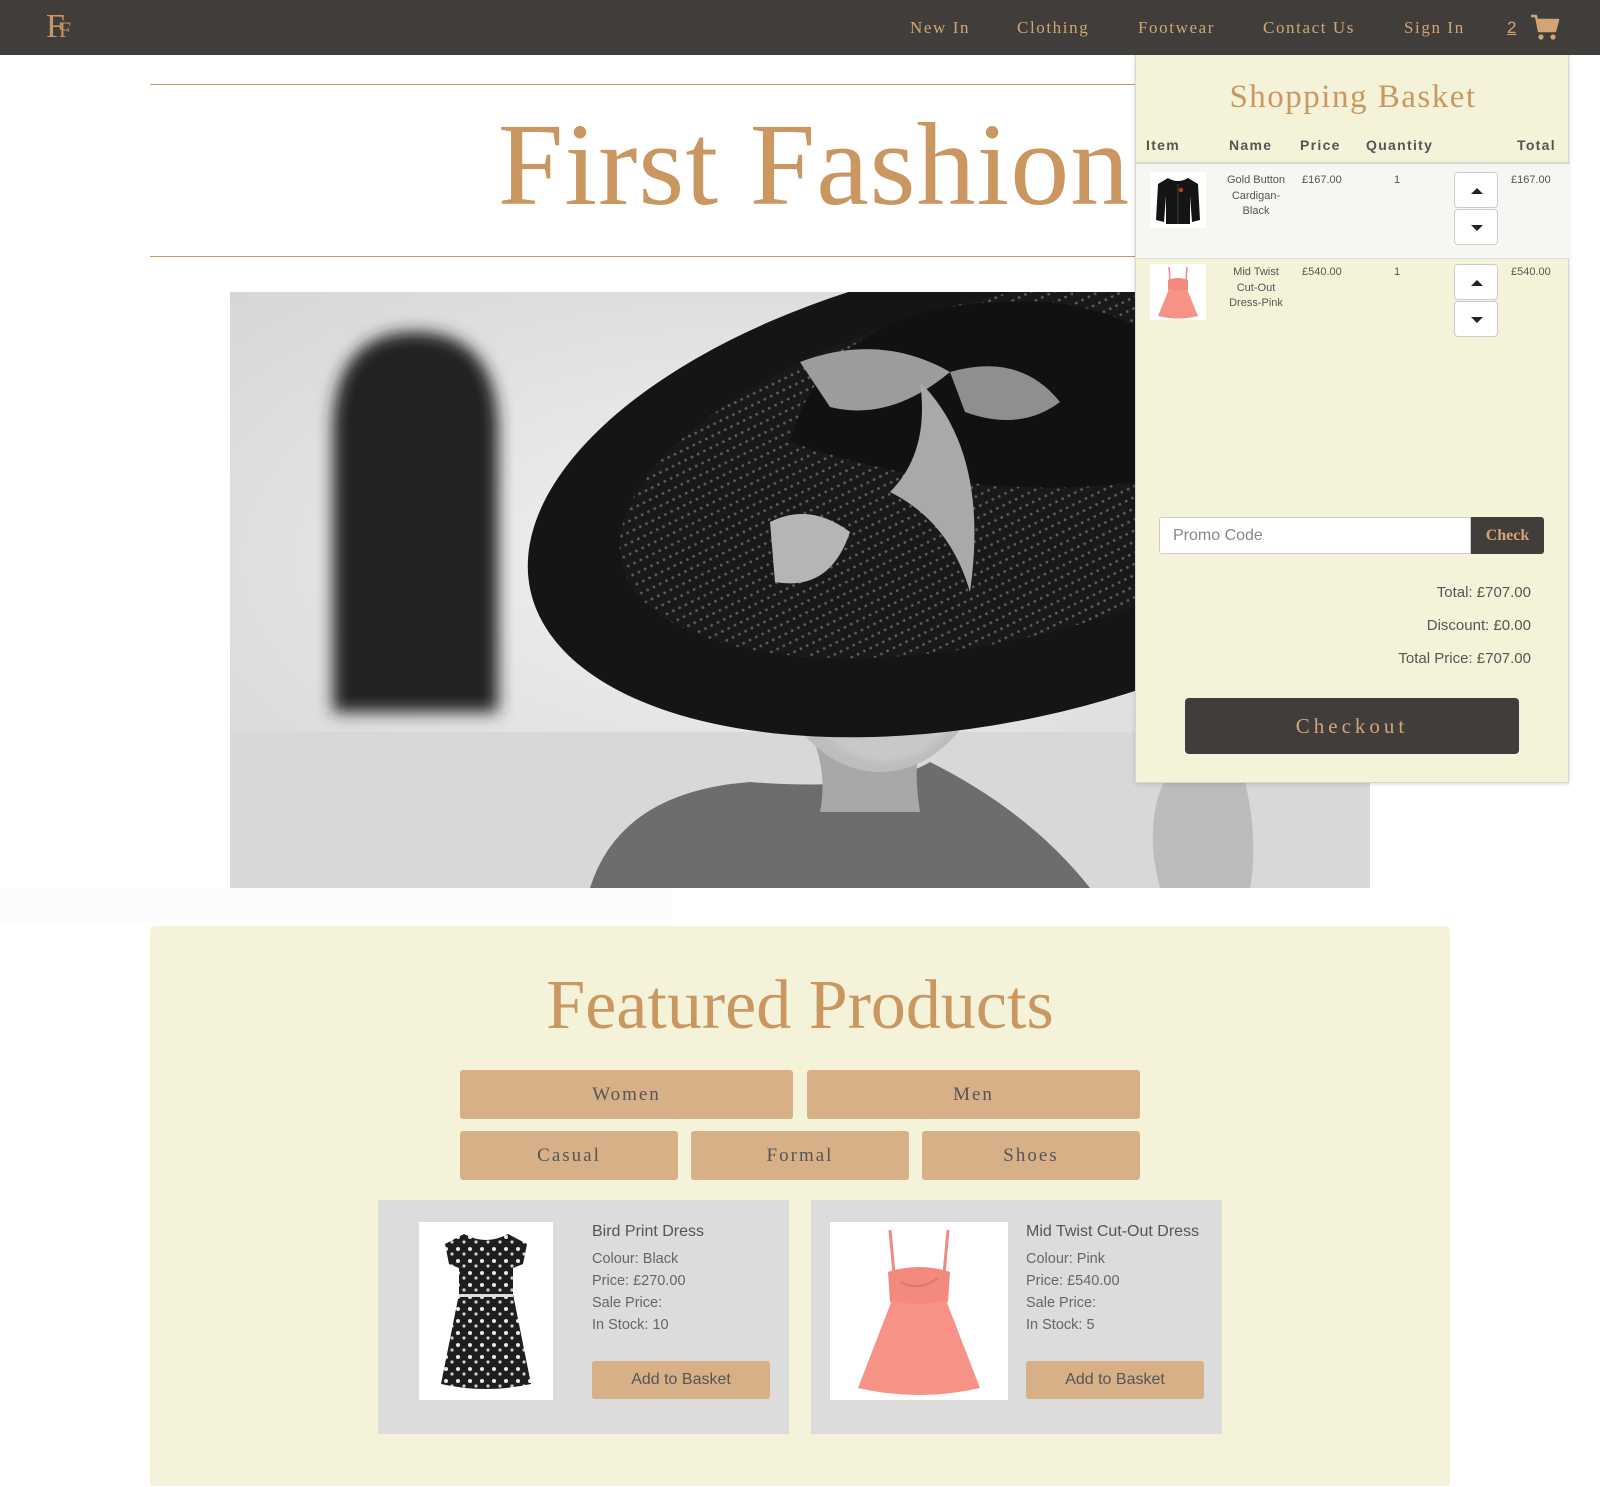 The image size is (1600, 1487). I want to click on basket-header-quantity: Quantity, so click(1400, 145).